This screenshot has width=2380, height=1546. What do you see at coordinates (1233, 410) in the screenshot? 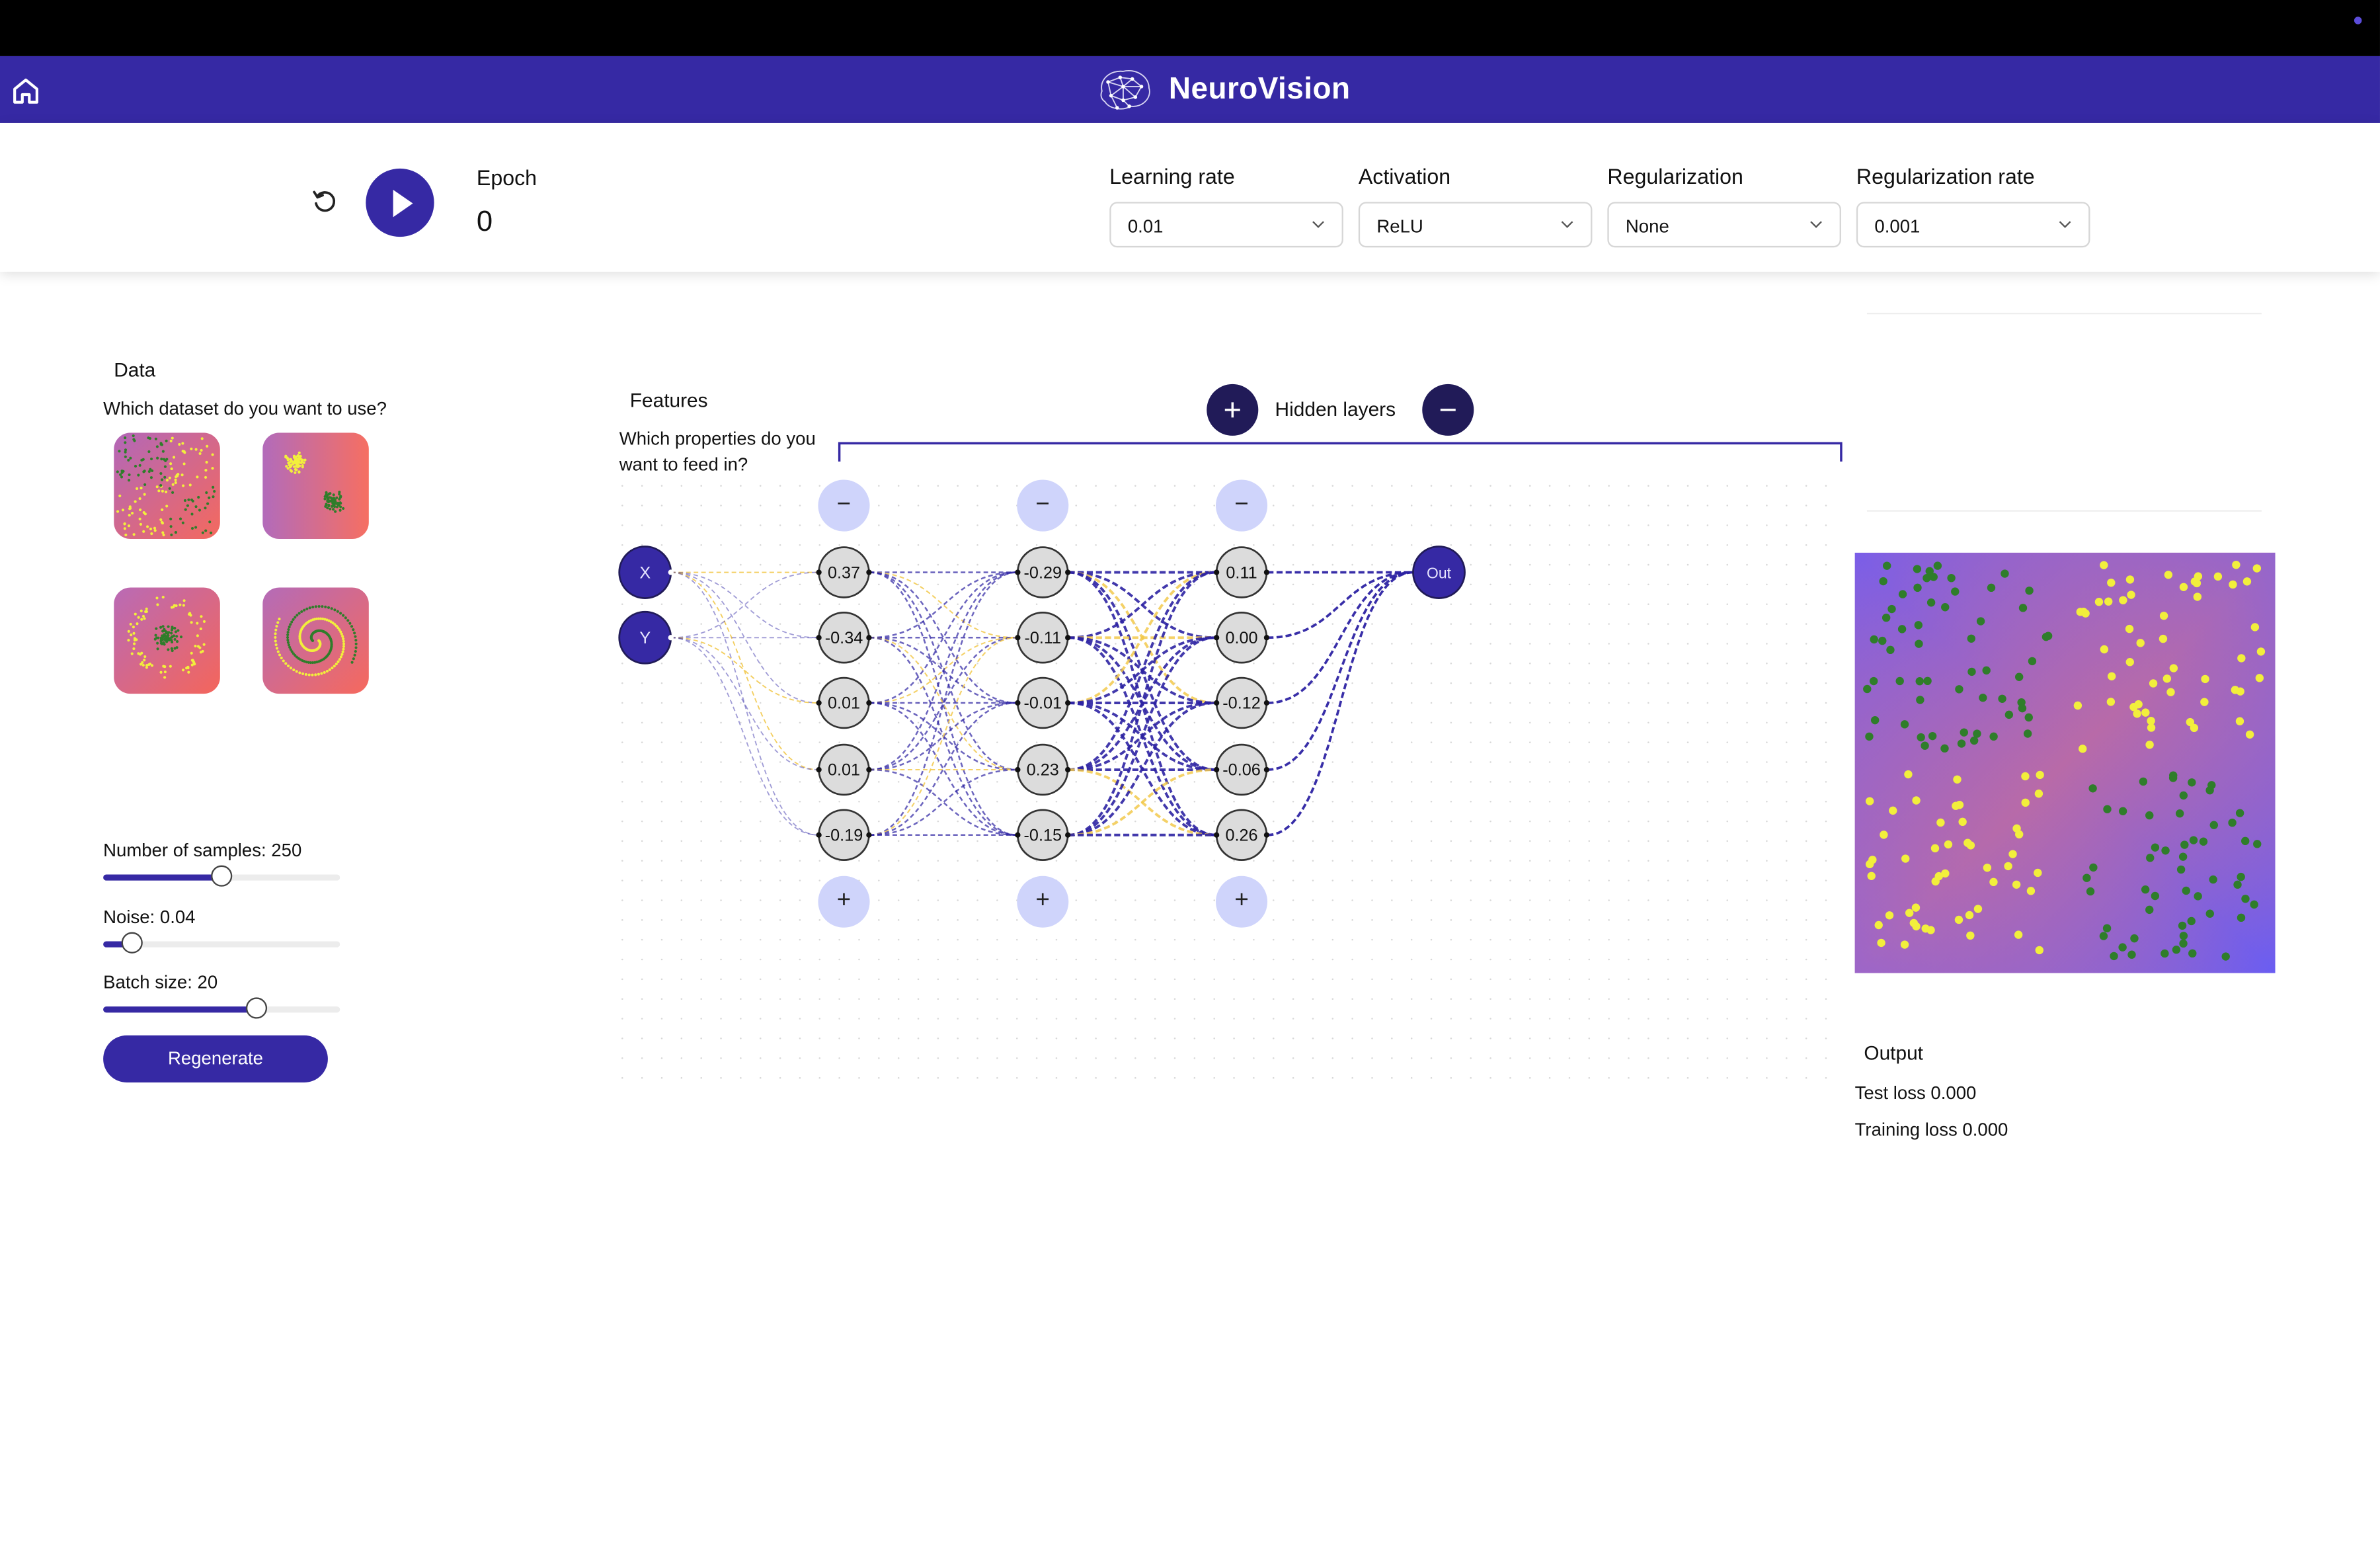
I see `add-hidden-layer-button` at bounding box center [1233, 410].